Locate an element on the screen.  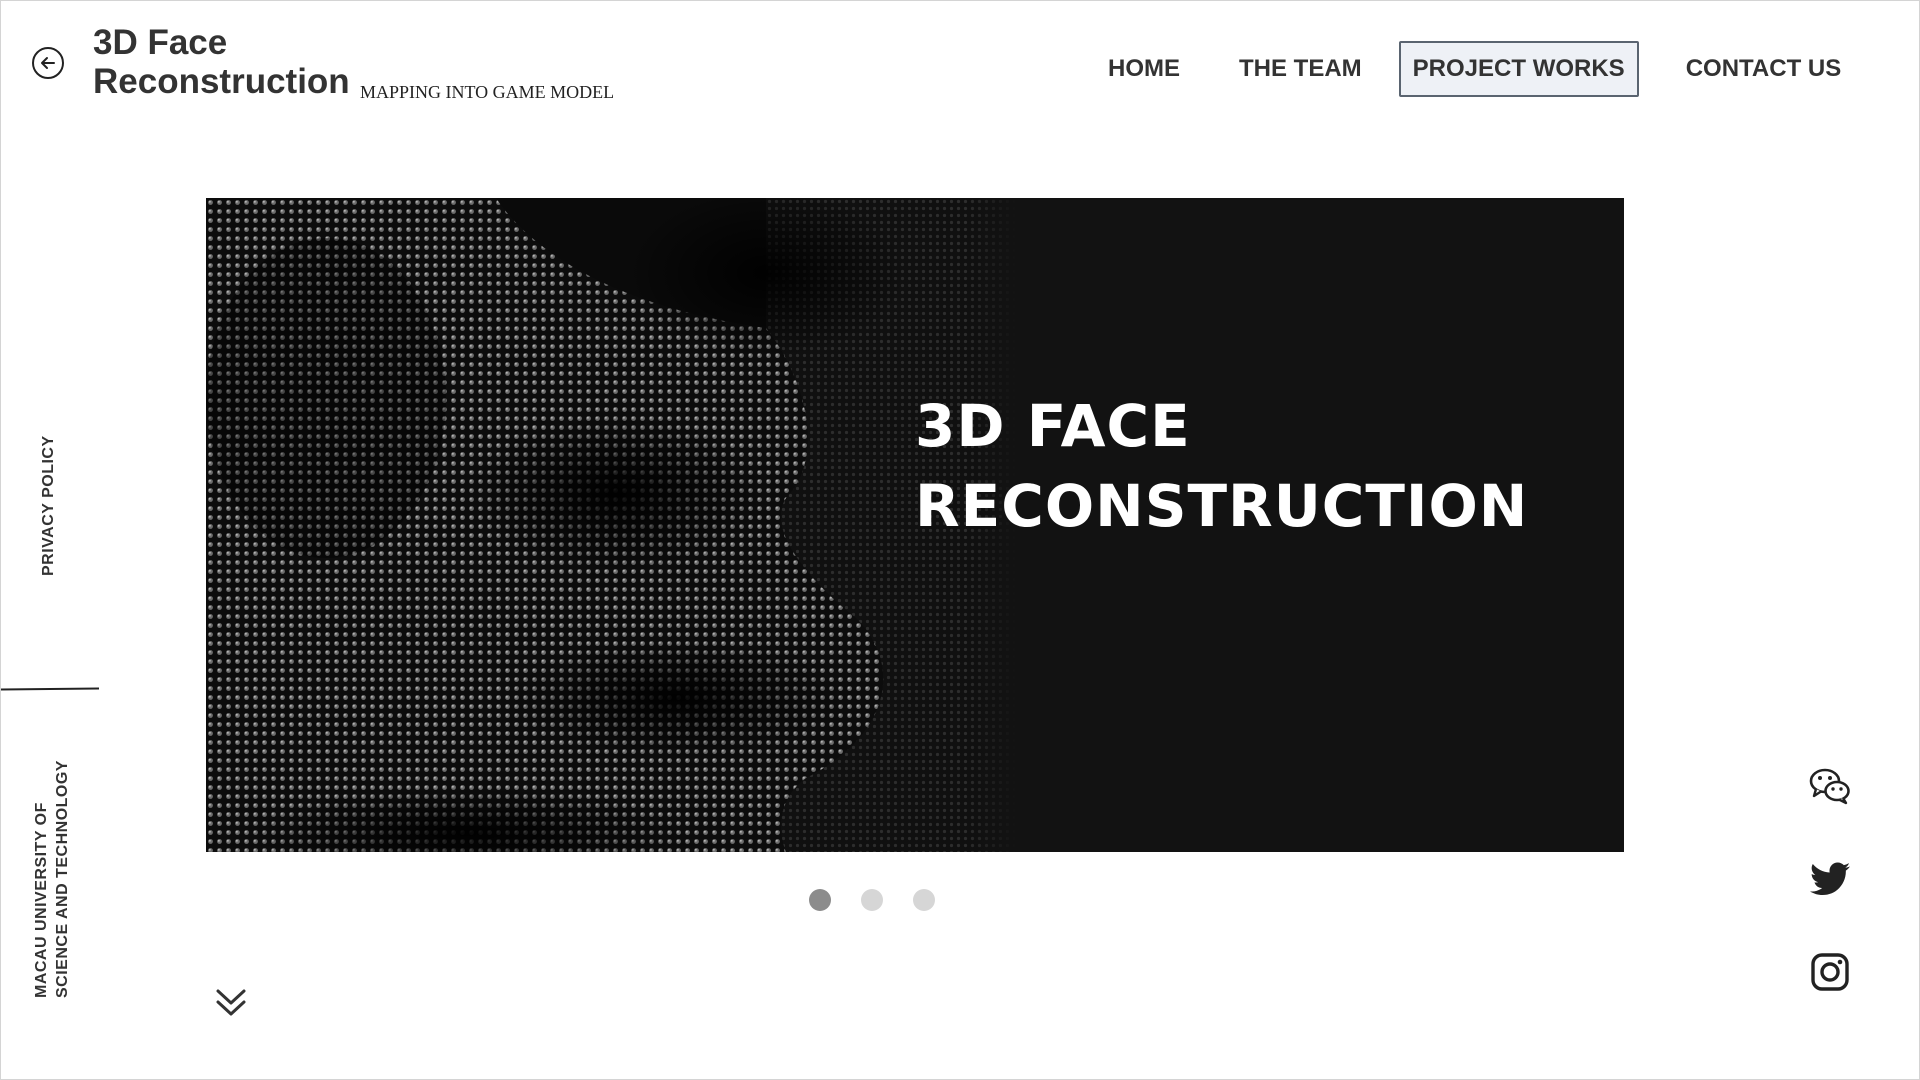
hero-title-line2: RECONSTRUCTION is located at coordinates (1222, 506).